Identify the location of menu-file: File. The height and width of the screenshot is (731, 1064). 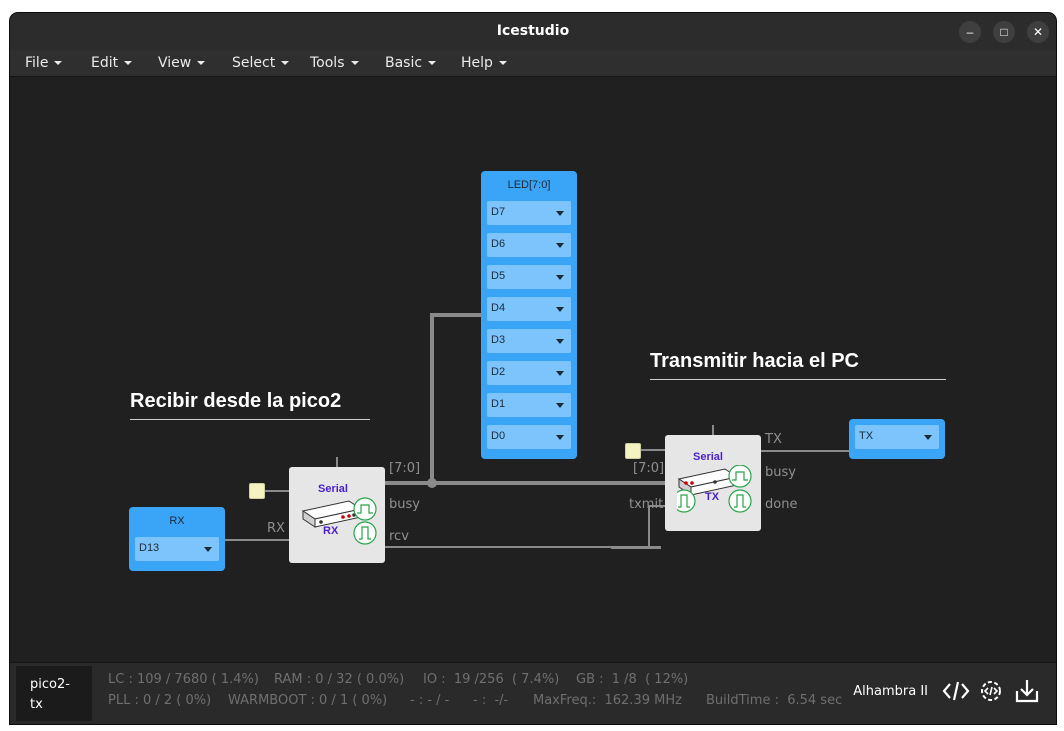
(44, 63).